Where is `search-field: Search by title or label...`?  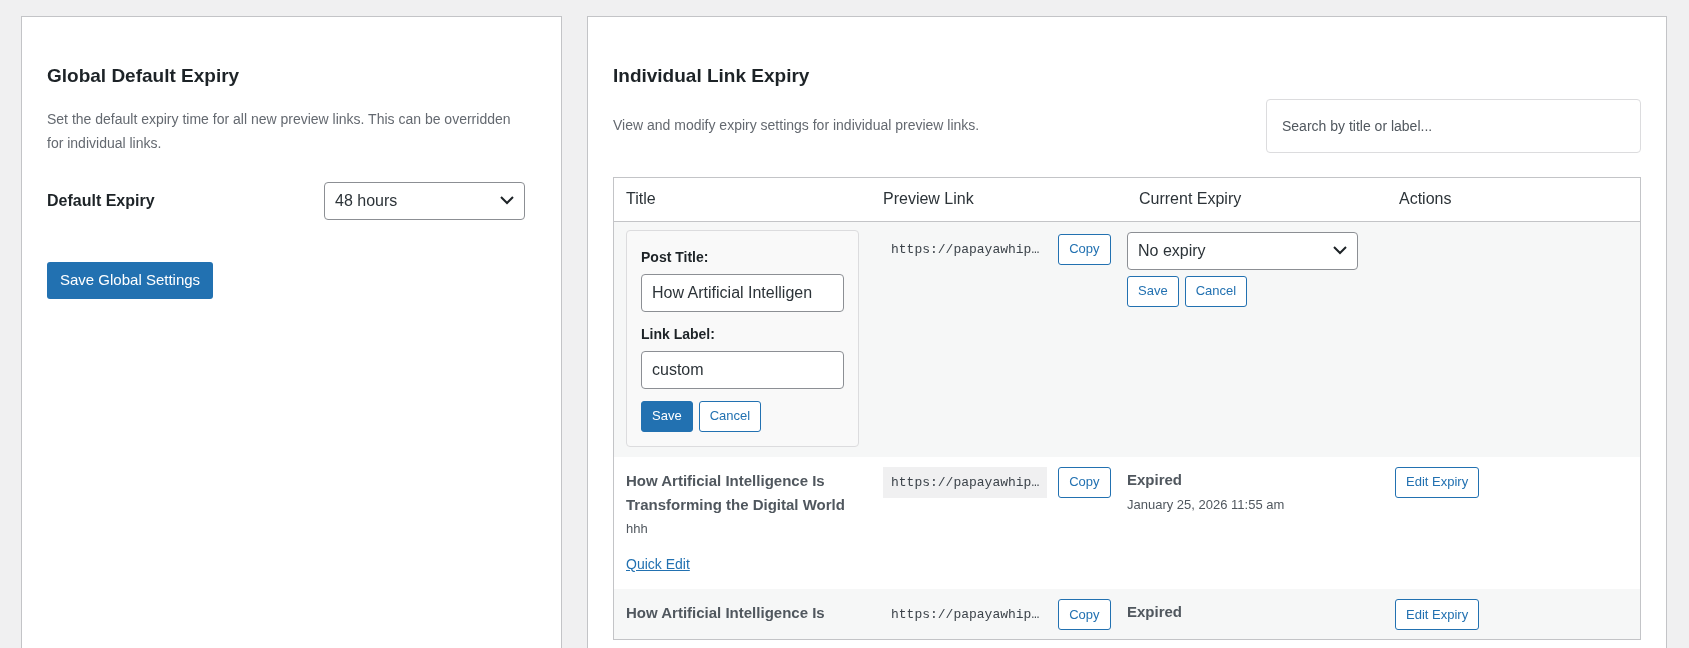 search-field: Search by title or label... is located at coordinates (1453, 125).